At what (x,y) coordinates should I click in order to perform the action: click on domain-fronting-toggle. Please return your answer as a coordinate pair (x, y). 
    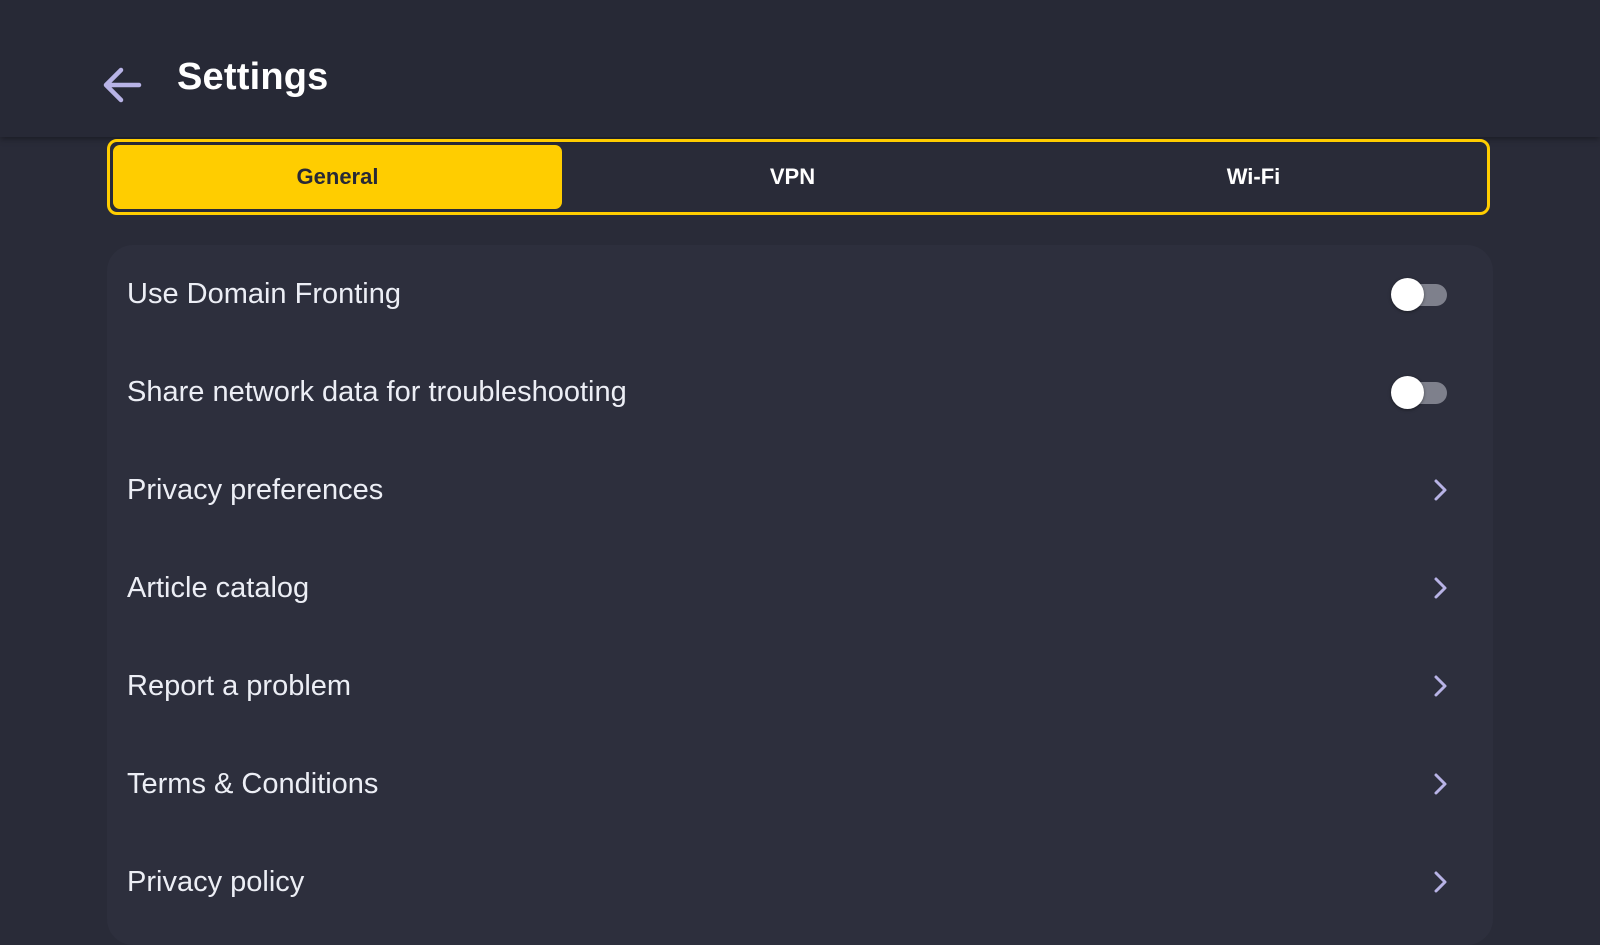
    Looking at the image, I should click on (1419, 294).